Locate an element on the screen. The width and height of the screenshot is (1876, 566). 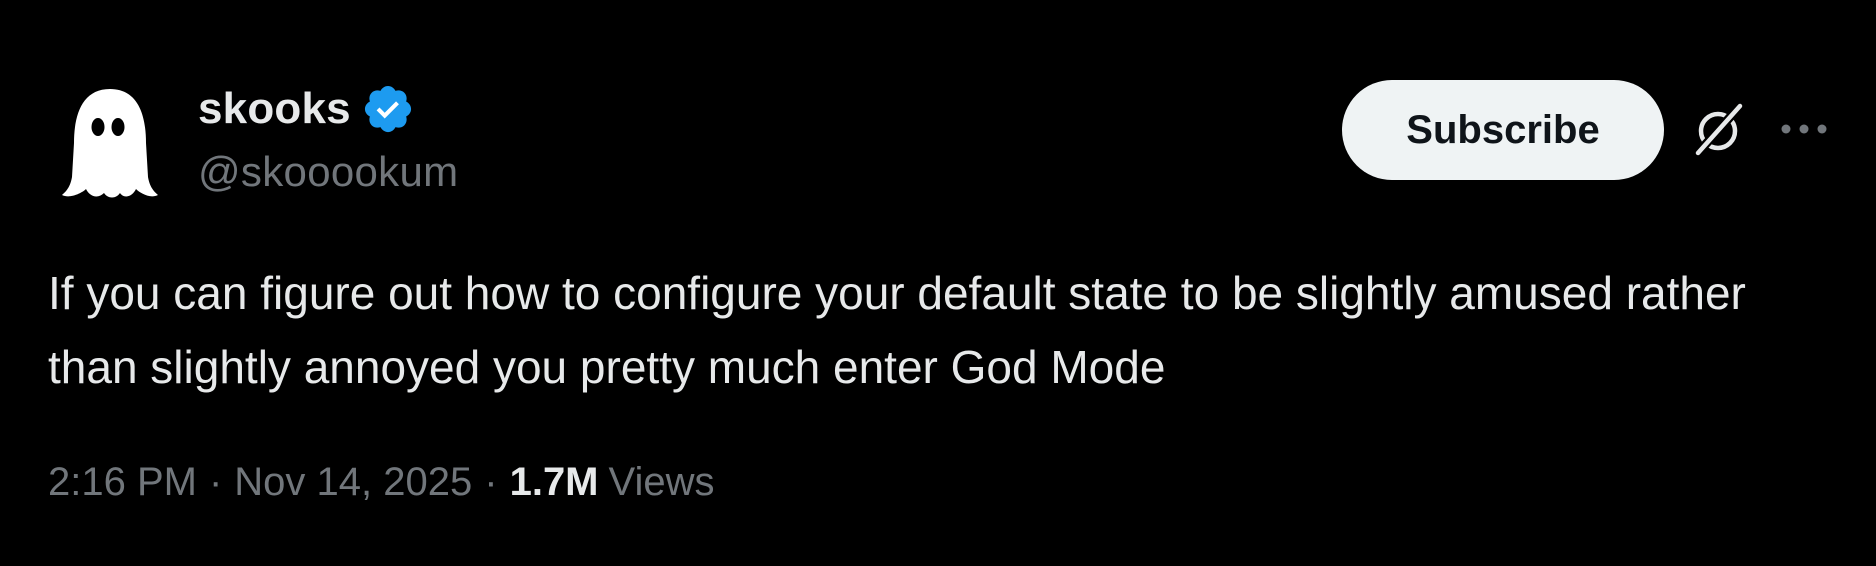
author-handle: @skooookum is located at coordinates (328, 172).